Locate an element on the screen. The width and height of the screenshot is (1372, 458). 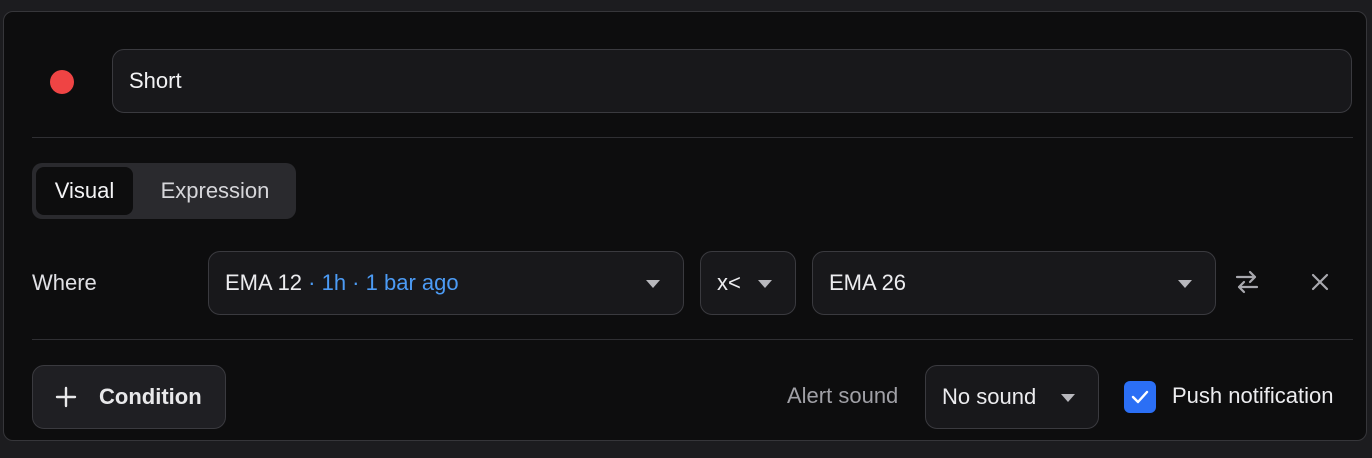
push-notification-checkbox is located at coordinates (1140, 397).